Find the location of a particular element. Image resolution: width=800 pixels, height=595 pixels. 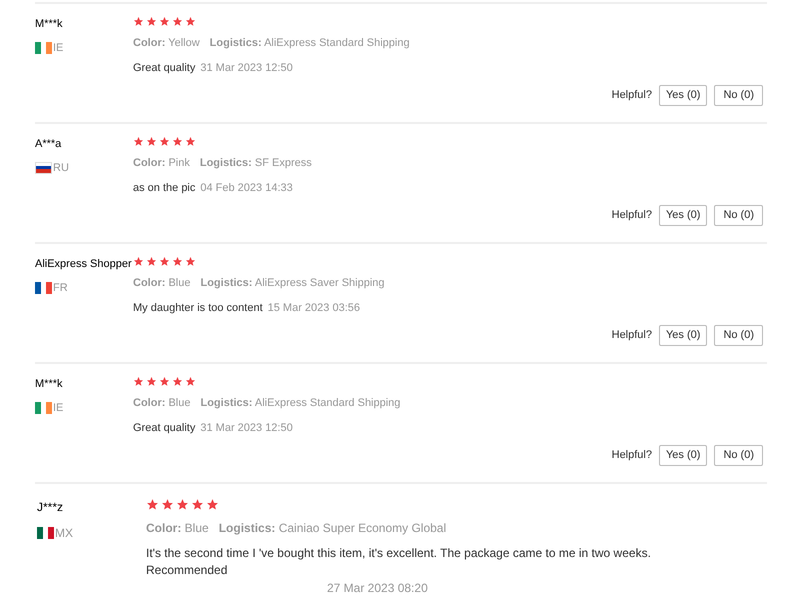

country-code: RU is located at coordinates (61, 168).